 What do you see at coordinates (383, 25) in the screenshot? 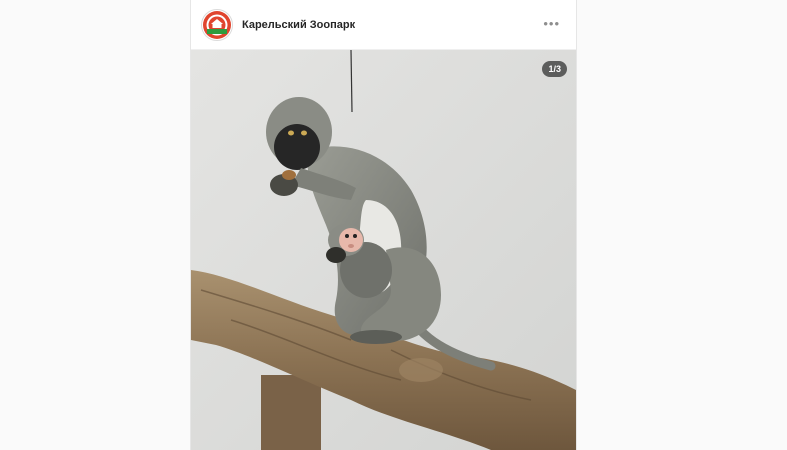
I see `post-header: Карельский Зоопарк •••` at bounding box center [383, 25].